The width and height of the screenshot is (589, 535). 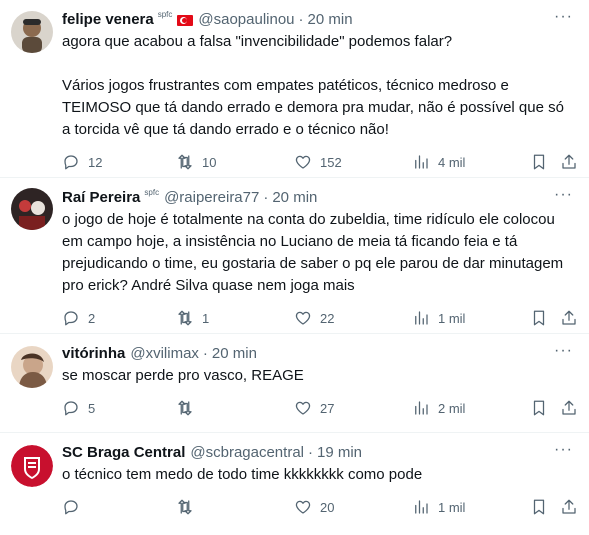 I want to click on views-count: 2 mil, so click(x=452, y=408).